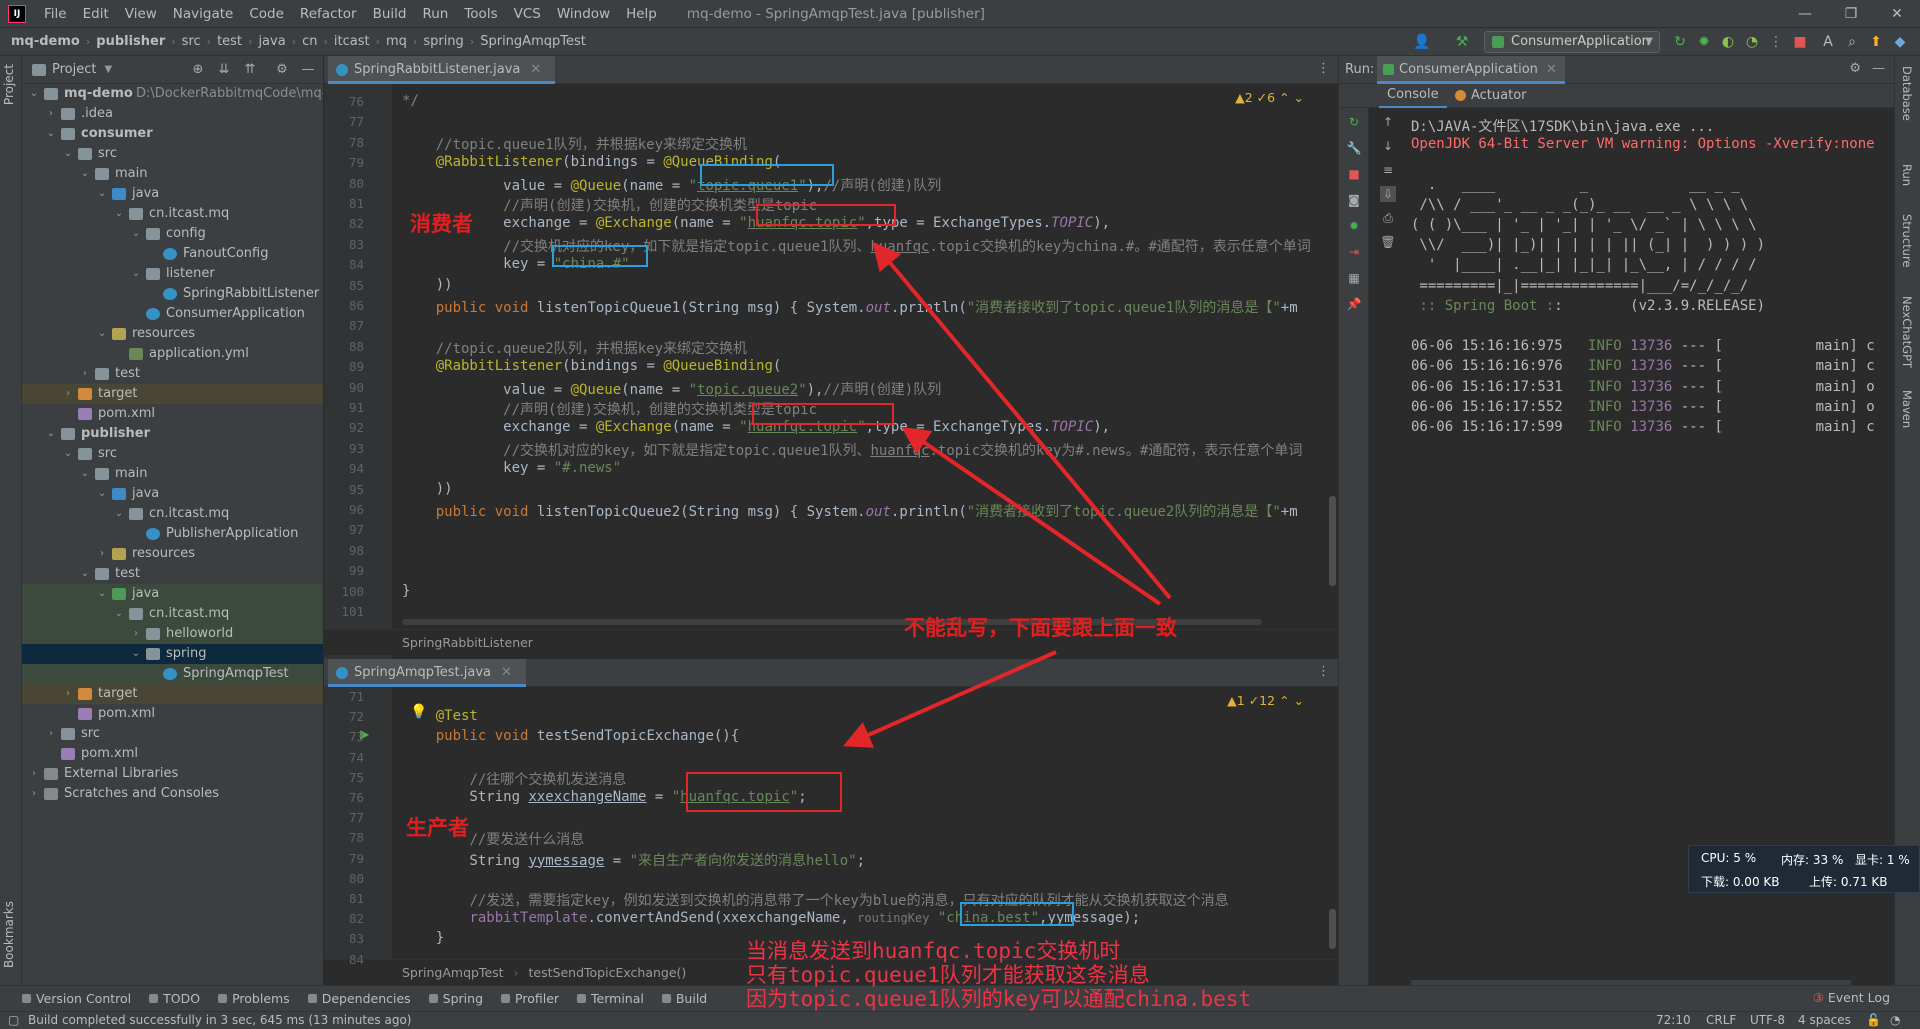  I want to click on menu-edit: Edit, so click(96, 14).